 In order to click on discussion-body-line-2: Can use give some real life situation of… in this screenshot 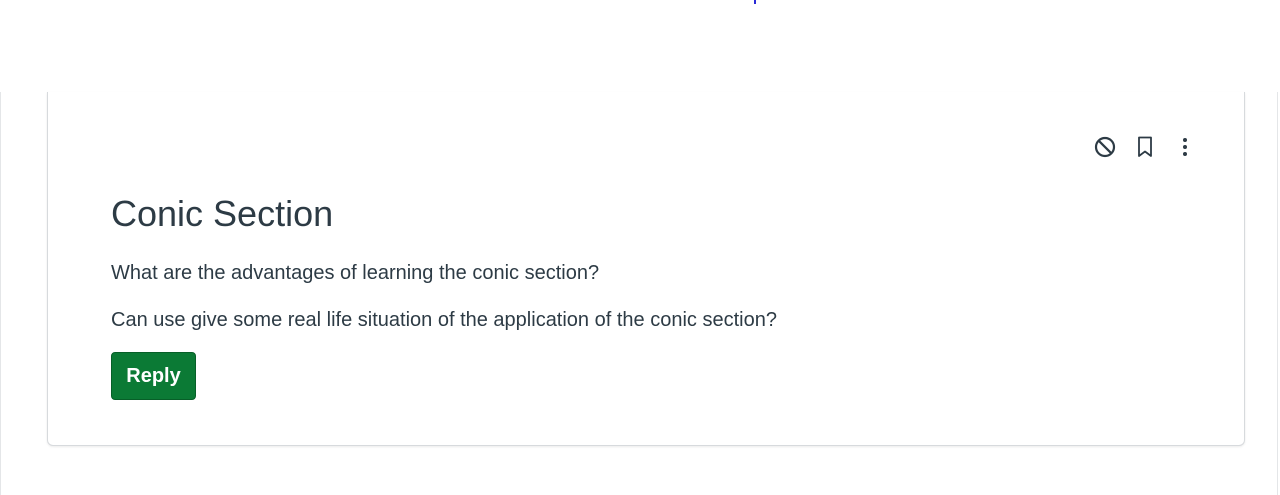, I will do `click(444, 320)`.